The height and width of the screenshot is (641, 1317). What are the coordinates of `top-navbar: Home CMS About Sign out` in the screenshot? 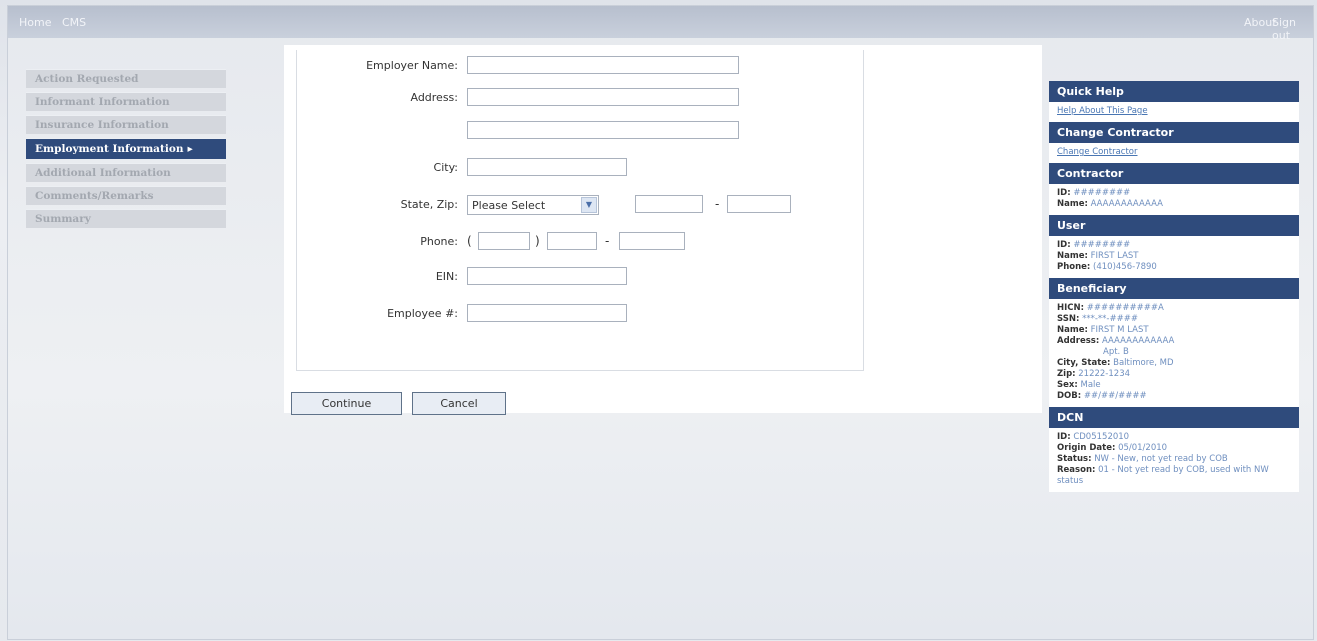 It's located at (660, 24).